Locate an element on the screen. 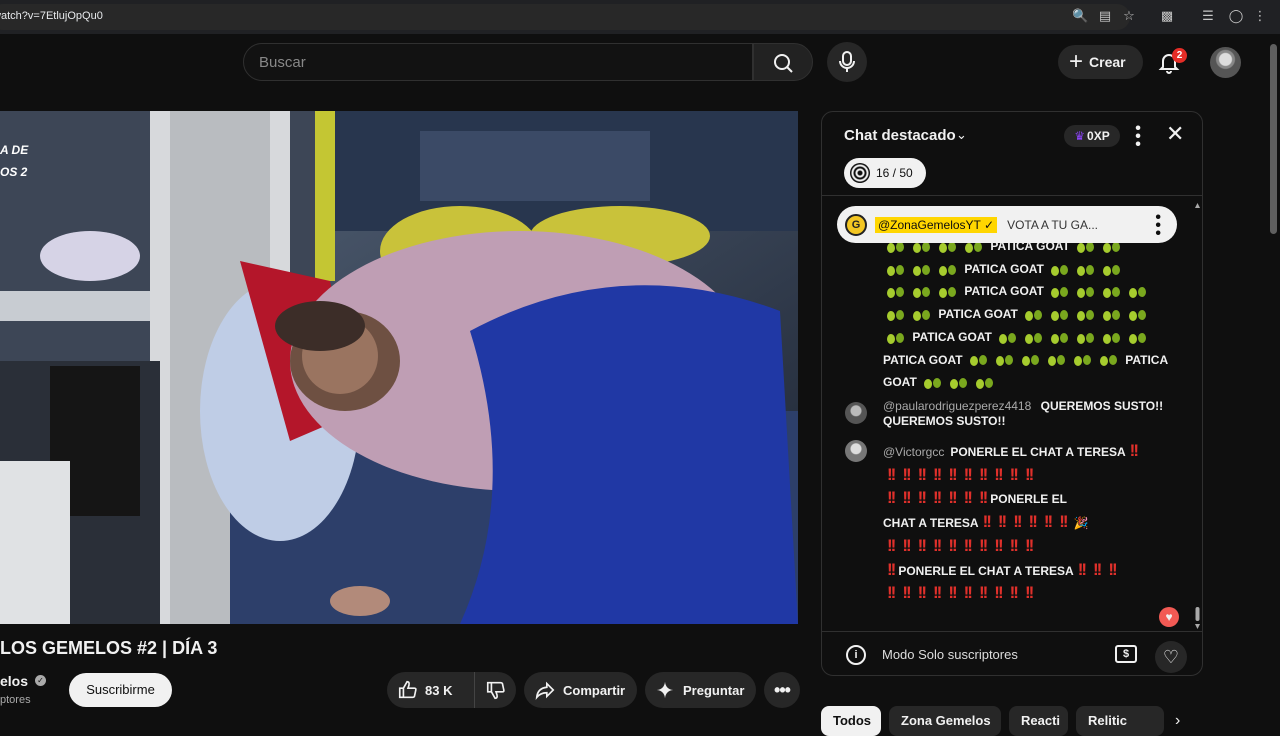  xp-badge: ♛ 0XP is located at coordinates (1092, 136).